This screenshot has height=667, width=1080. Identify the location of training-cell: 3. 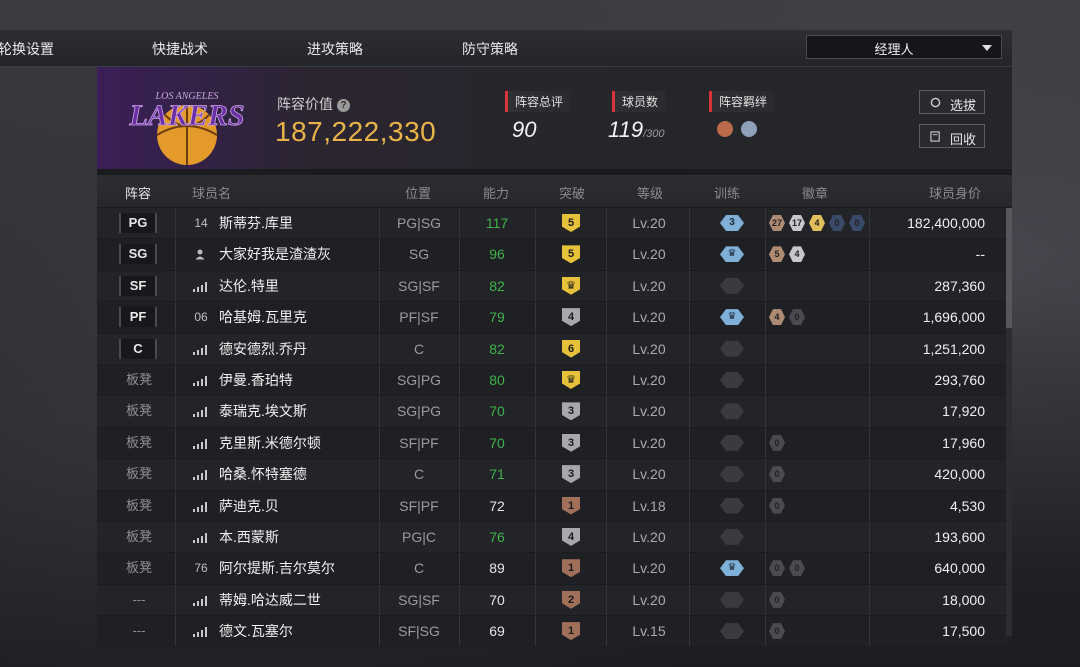
(727, 223).